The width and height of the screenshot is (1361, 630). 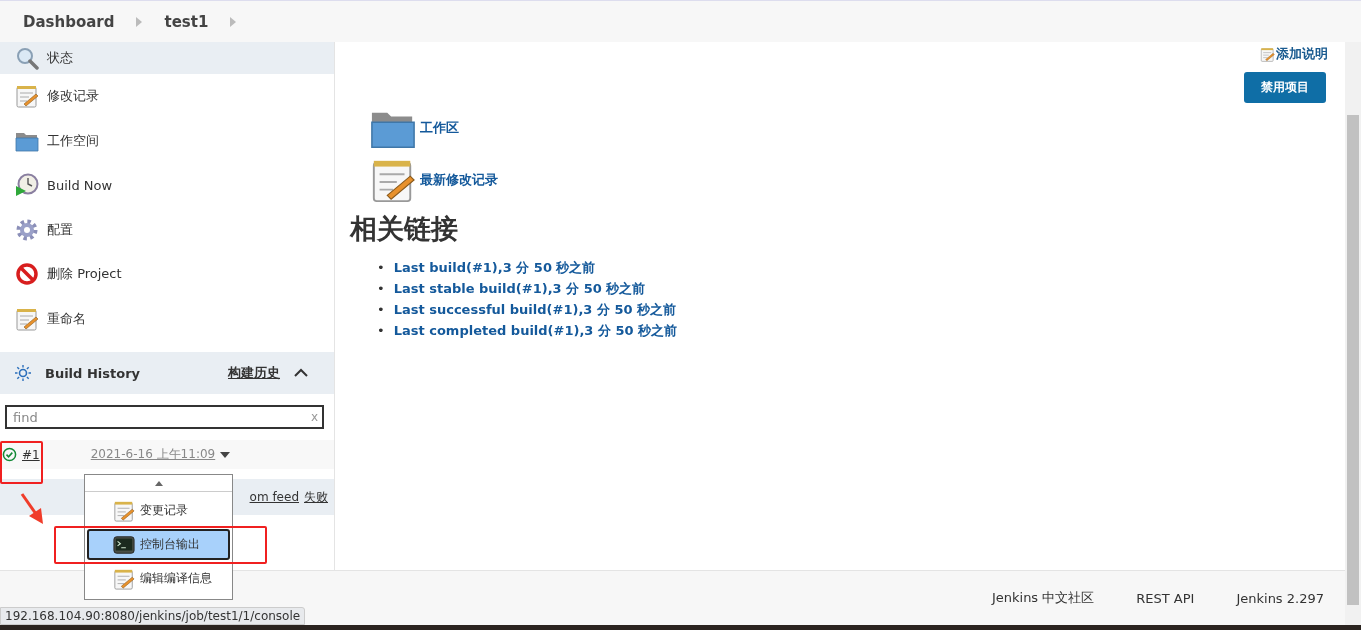 I want to click on feed-link: om feed, so click(x=274, y=497).